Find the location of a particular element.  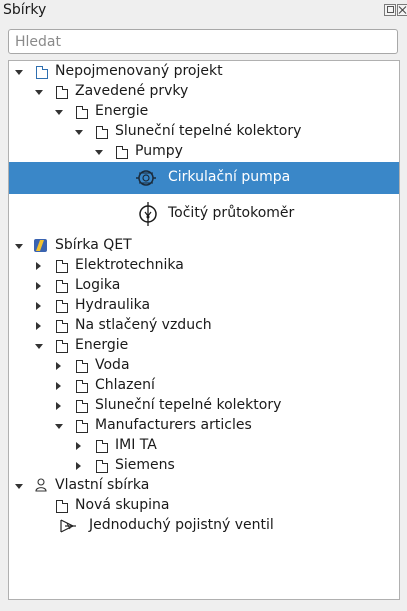

tree-item-pneumatic: Na stlačený vzduch is located at coordinates (204, 326).